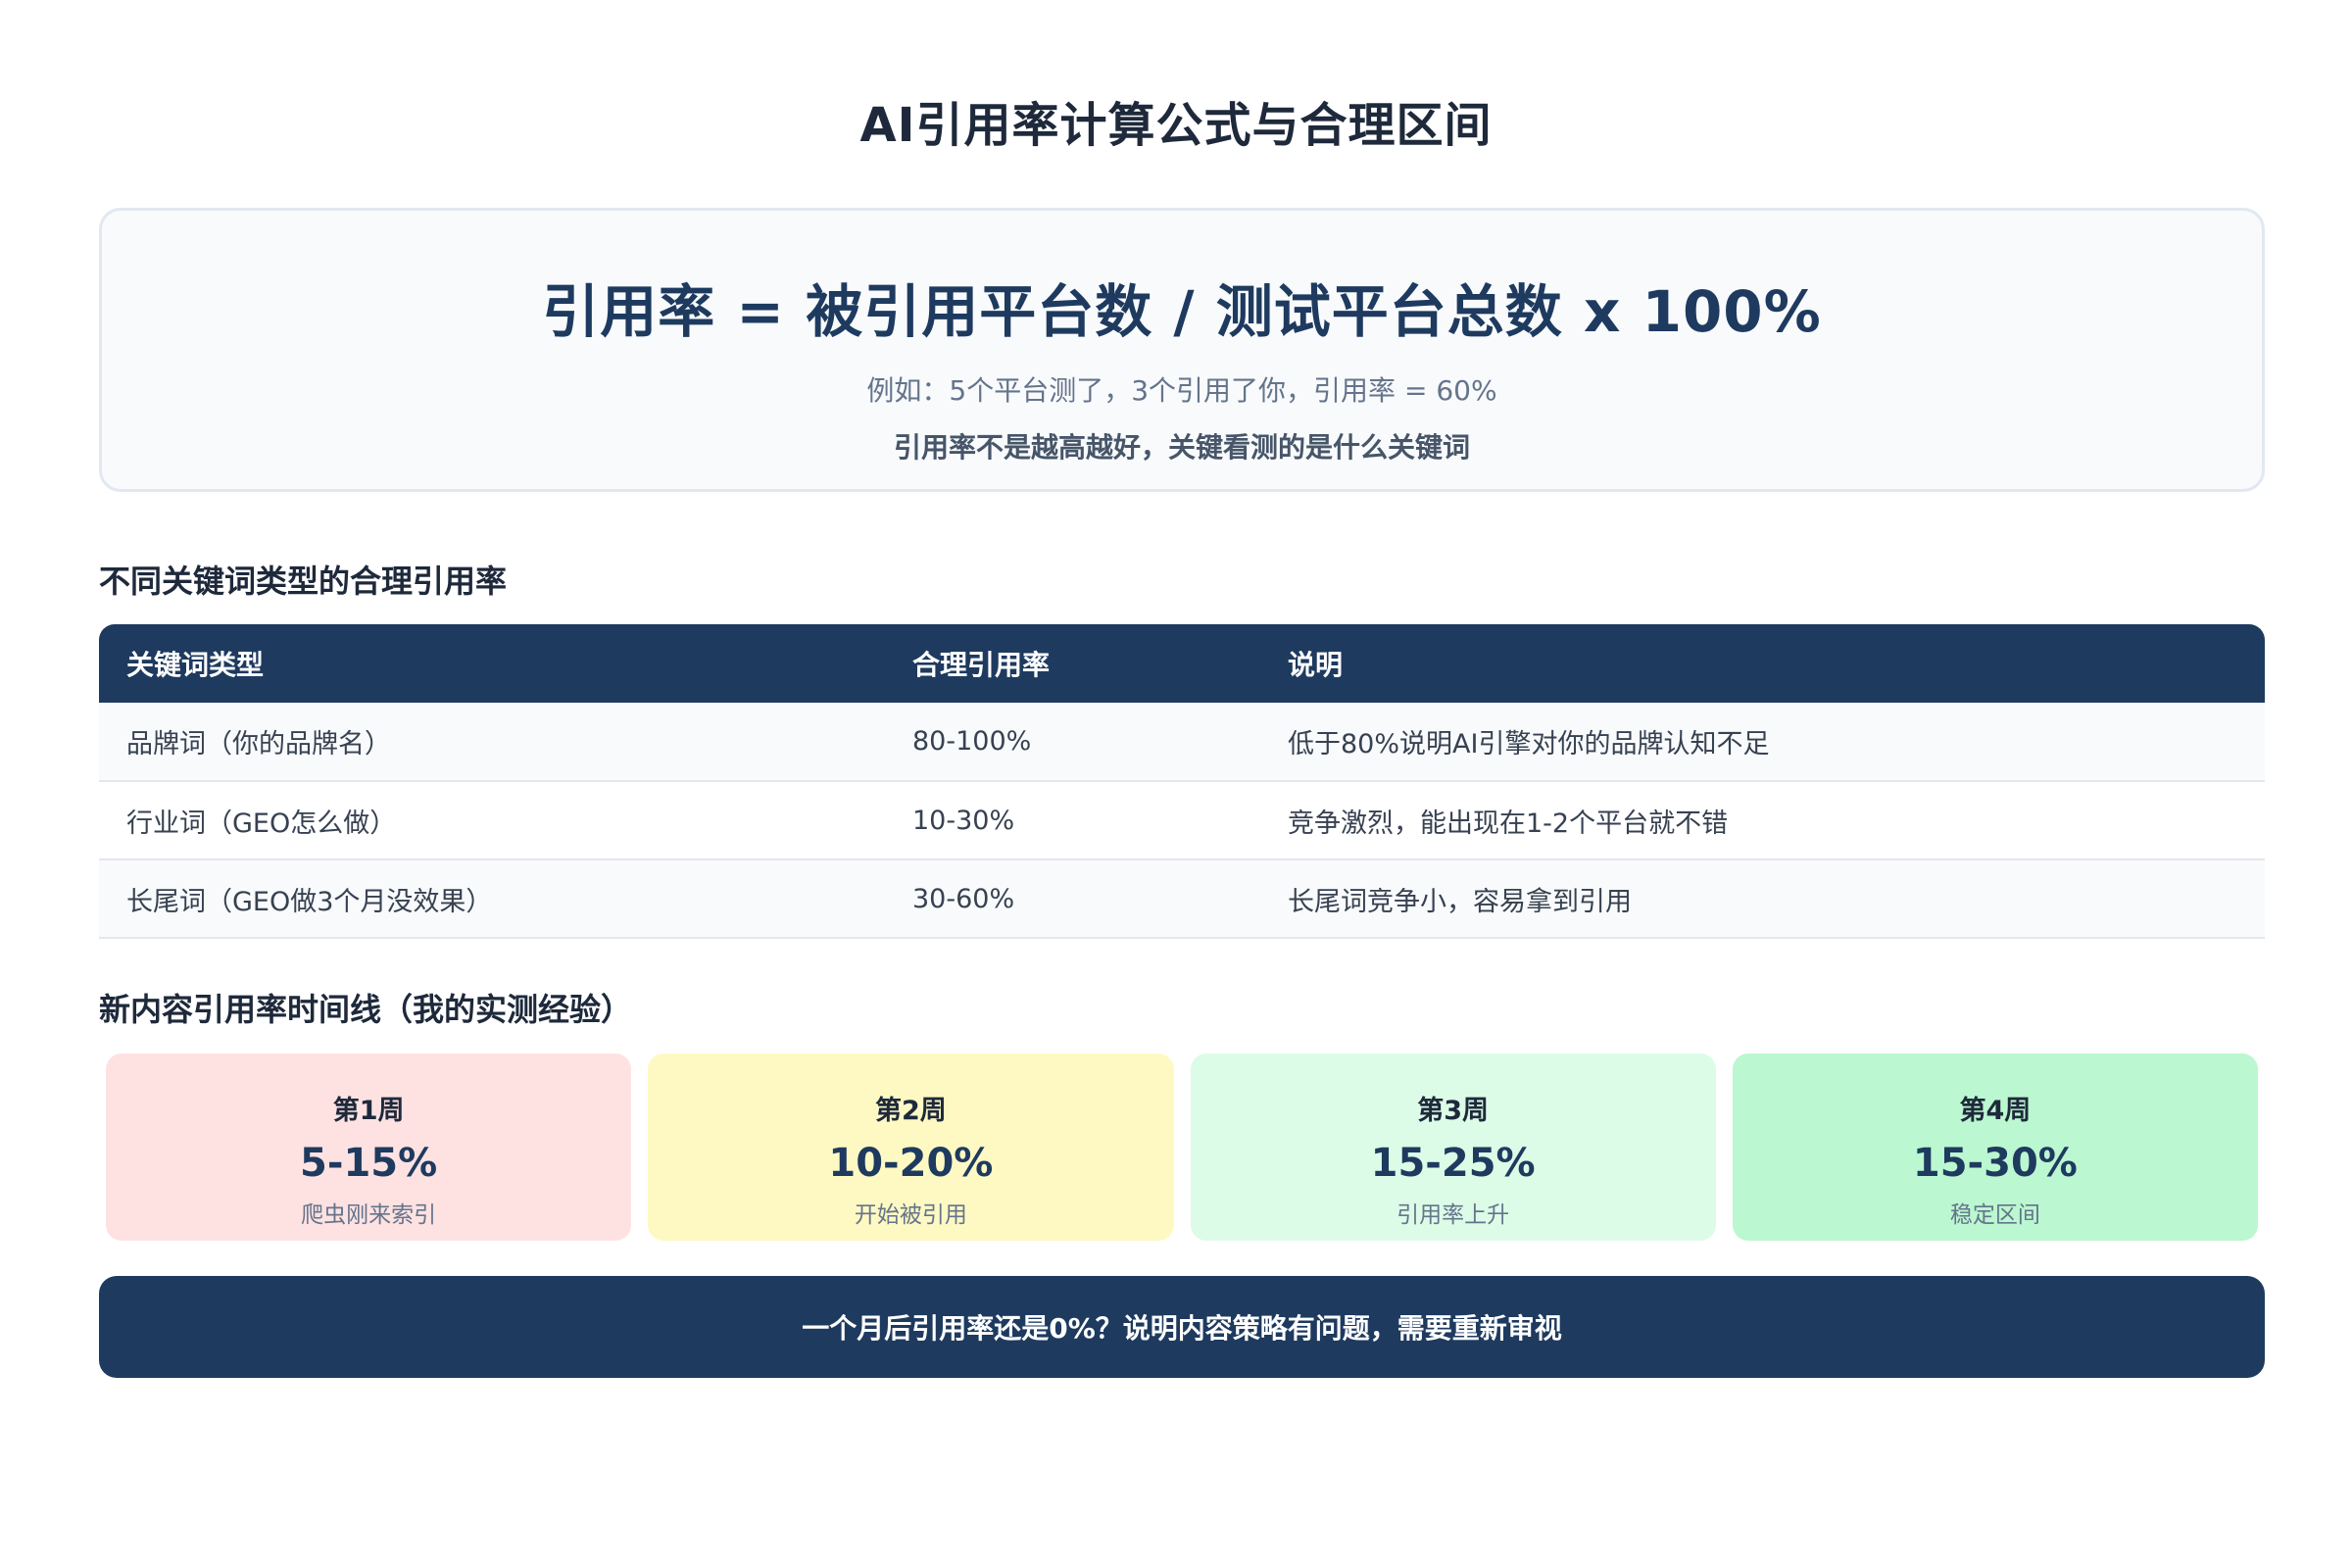  I want to click on formula-text: 引用率 = 被引用平台数 / 测试平台总数 x 100%, so click(1182, 311).